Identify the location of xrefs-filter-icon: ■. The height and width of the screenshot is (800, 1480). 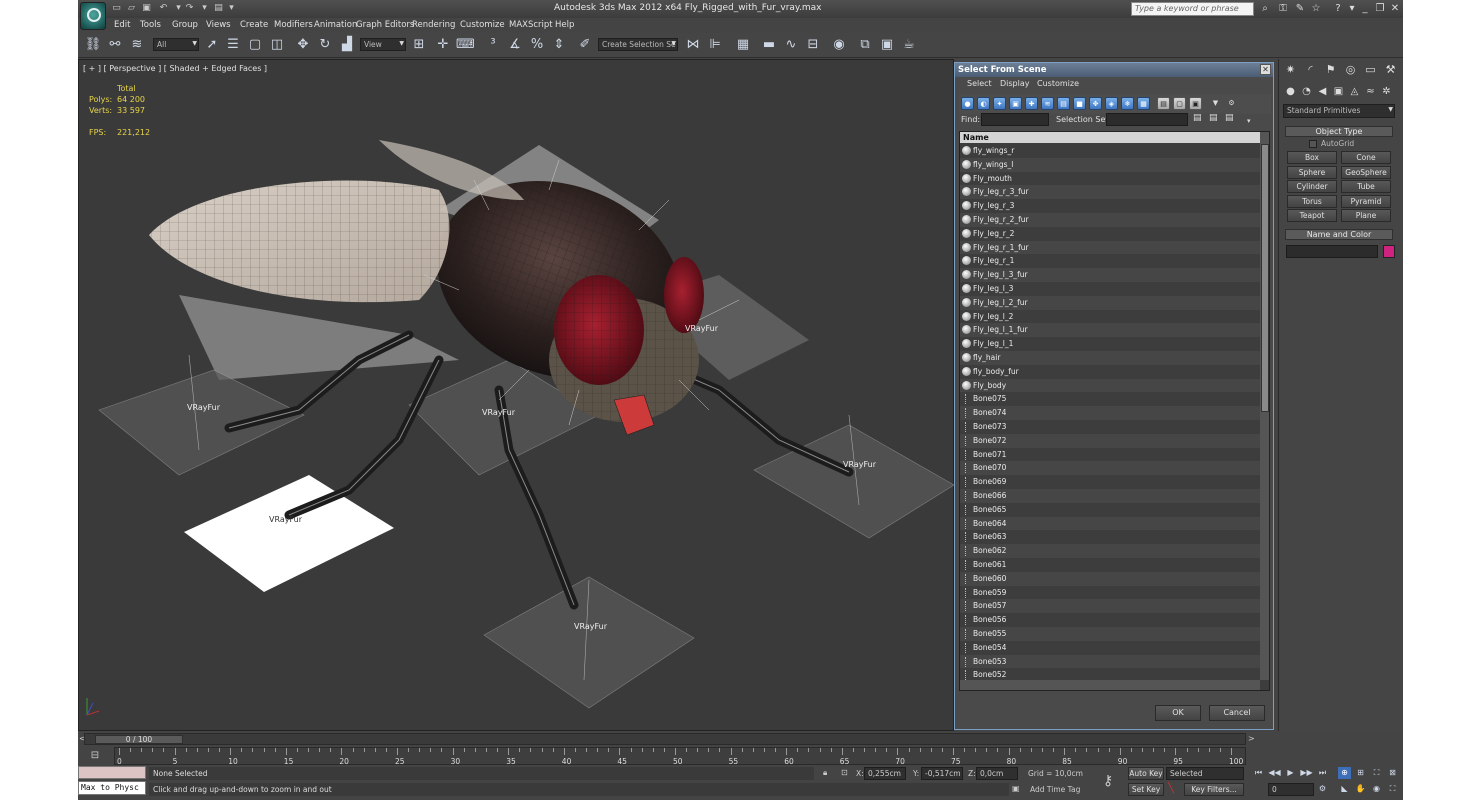
(1079, 103).